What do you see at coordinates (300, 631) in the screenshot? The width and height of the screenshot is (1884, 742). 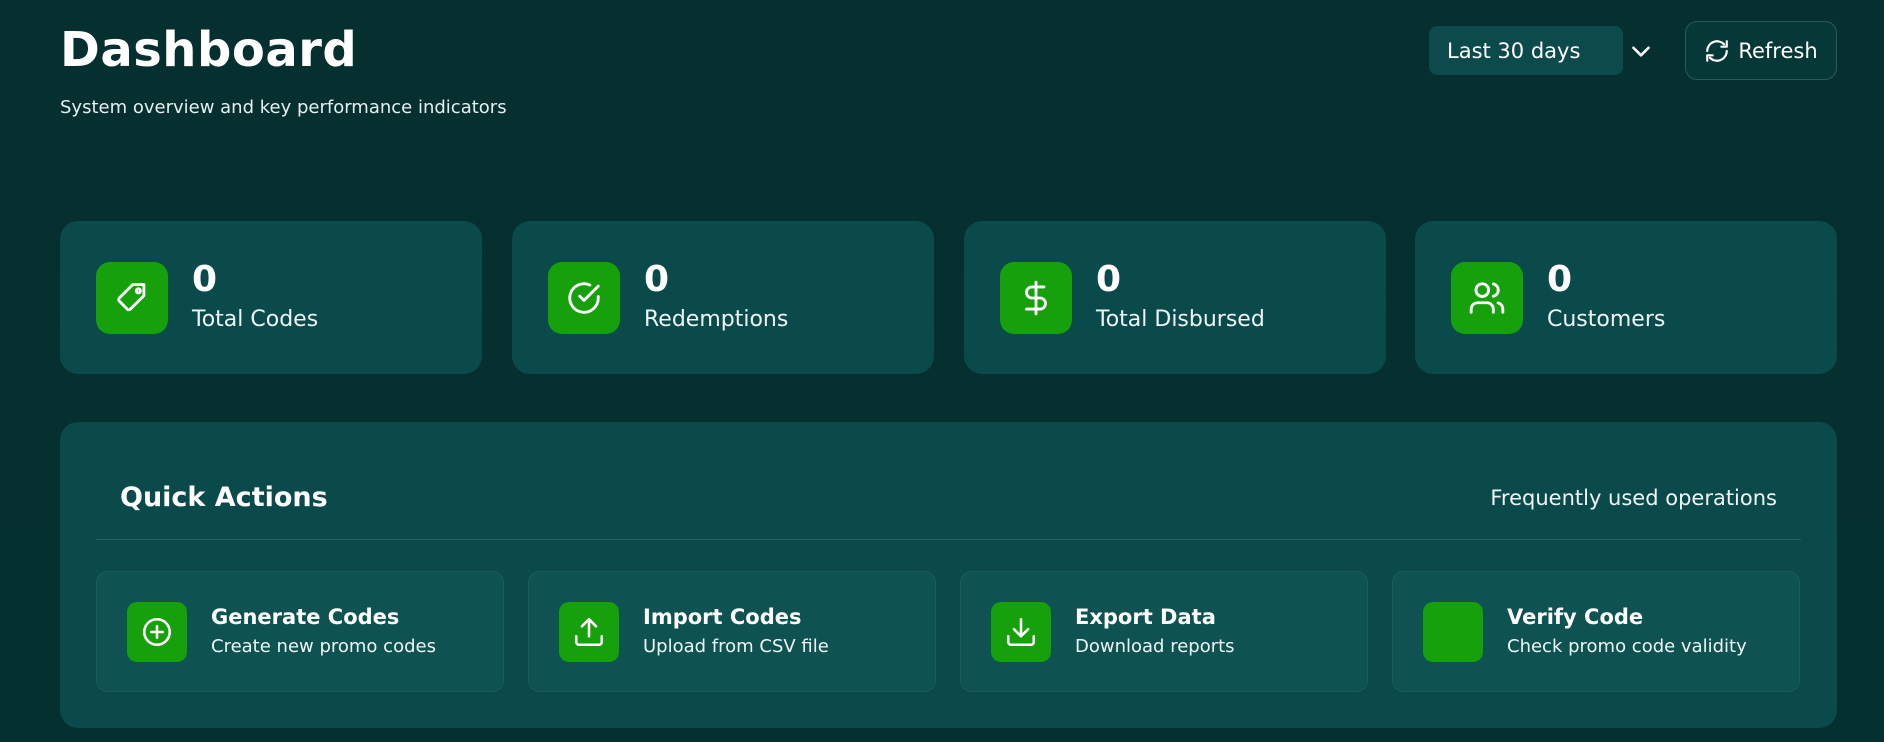 I see `generate-codes-action: Generate Codes Create new promo codes` at bounding box center [300, 631].